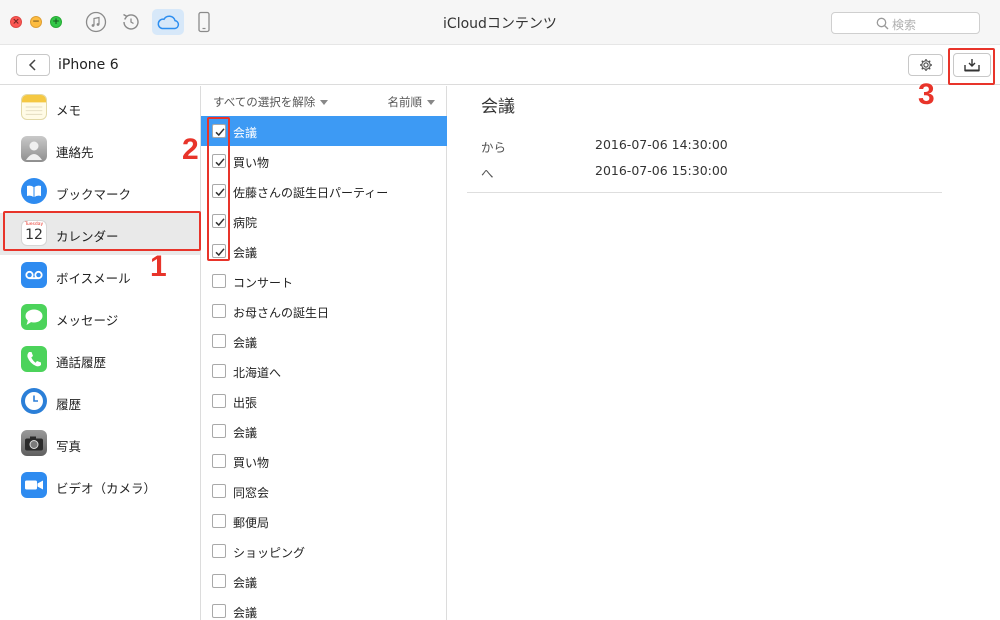 This screenshot has width=1000, height=620. What do you see at coordinates (81, 362) in the screenshot?
I see `sidebar-item-label: 通話履歴` at bounding box center [81, 362].